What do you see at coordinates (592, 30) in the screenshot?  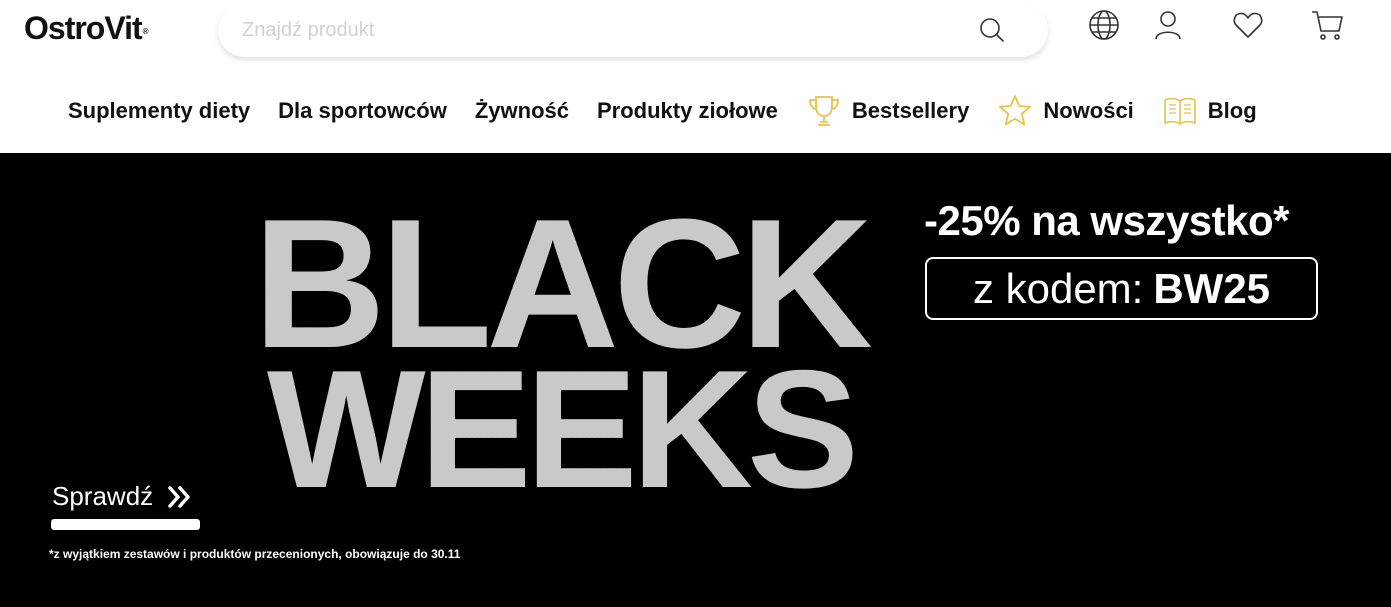 I see `search-input` at bounding box center [592, 30].